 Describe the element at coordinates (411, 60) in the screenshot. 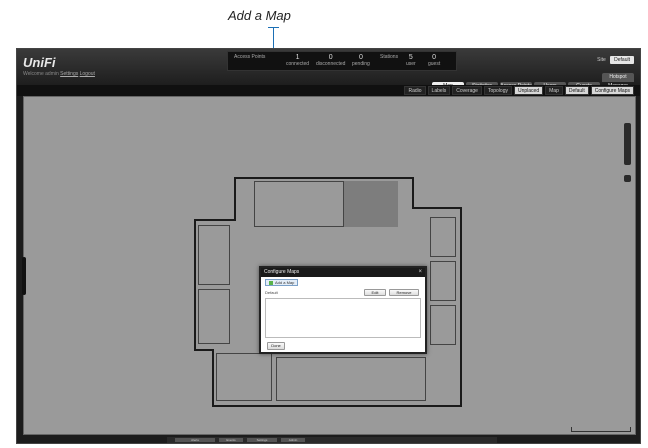

I see `stat-user: 5 user` at that location.